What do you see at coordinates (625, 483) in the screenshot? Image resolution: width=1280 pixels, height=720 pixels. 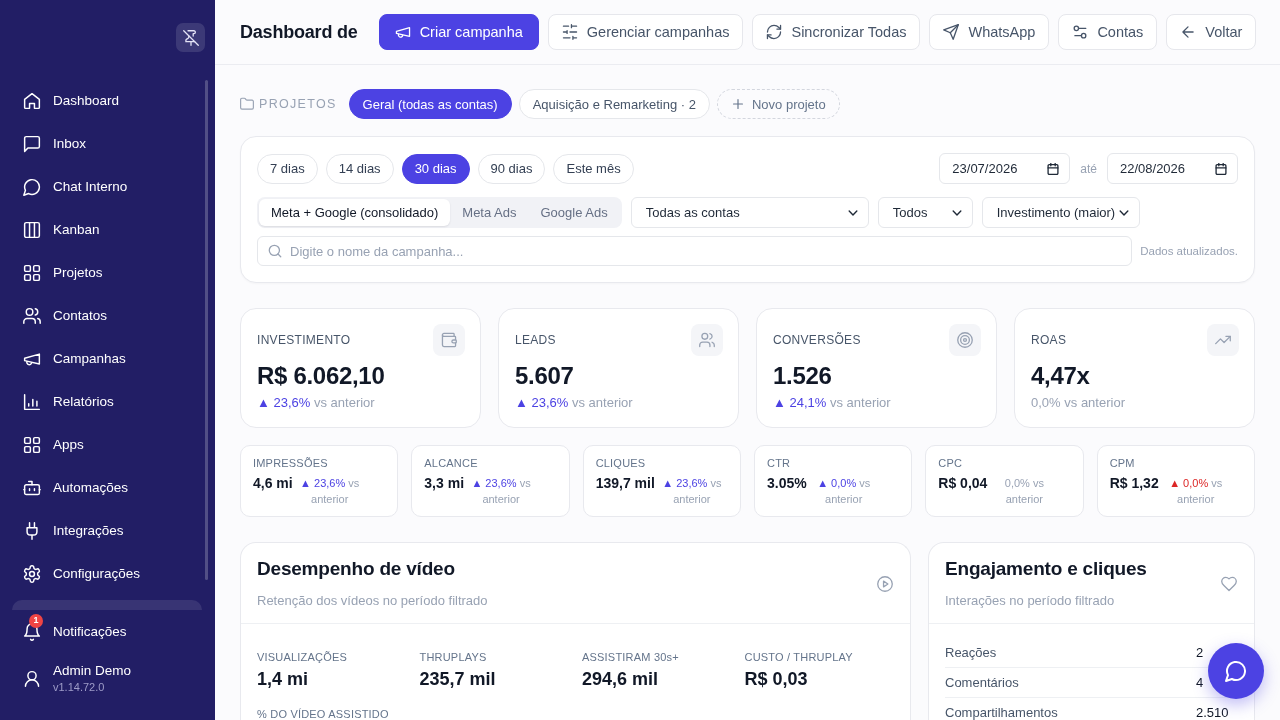 I see `metric-value: 139,7 mil` at bounding box center [625, 483].